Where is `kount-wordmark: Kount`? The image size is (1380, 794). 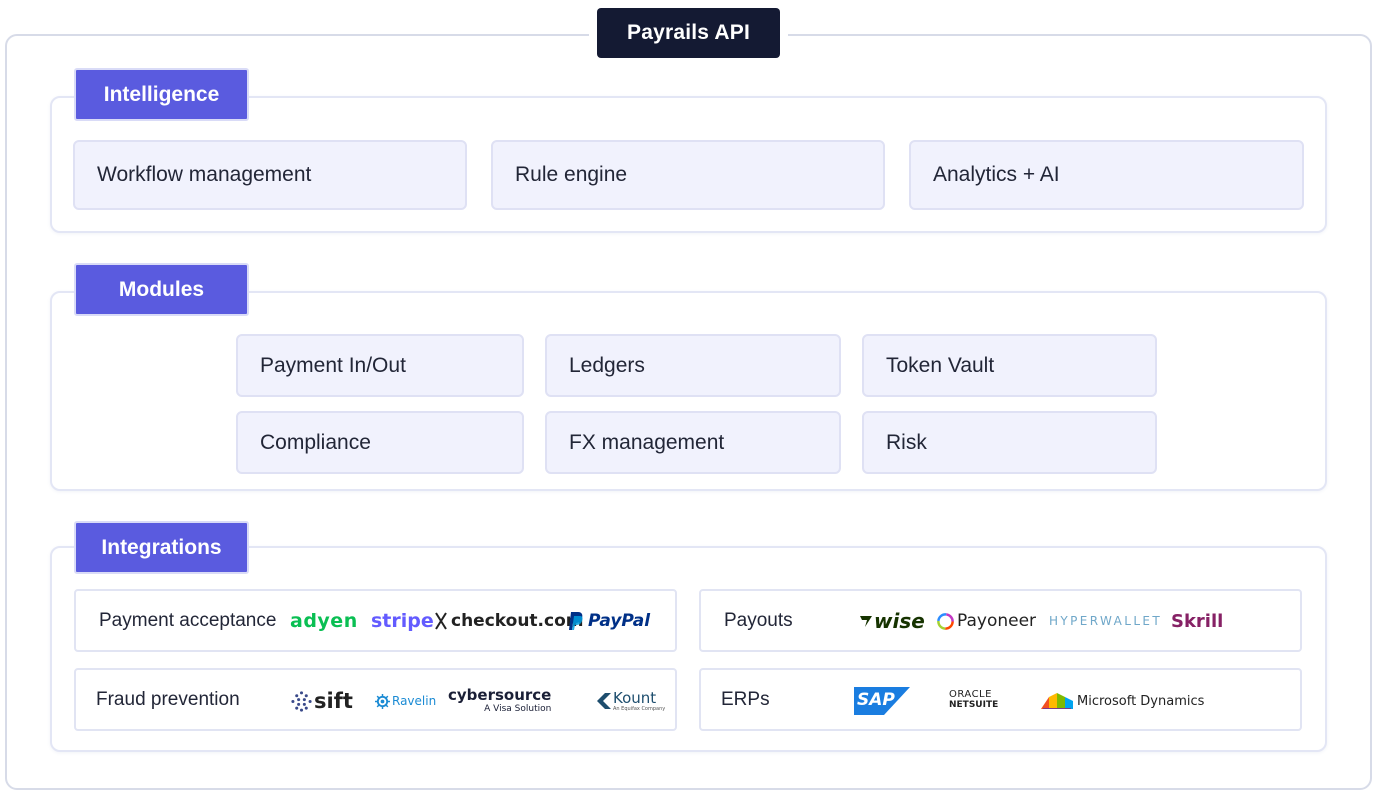 kount-wordmark: Kount is located at coordinates (635, 698).